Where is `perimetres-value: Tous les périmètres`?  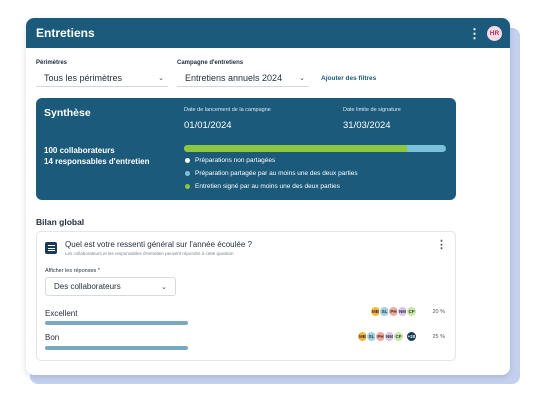
perimetres-value: Tous les périmètres is located at coordinates (83, 77).